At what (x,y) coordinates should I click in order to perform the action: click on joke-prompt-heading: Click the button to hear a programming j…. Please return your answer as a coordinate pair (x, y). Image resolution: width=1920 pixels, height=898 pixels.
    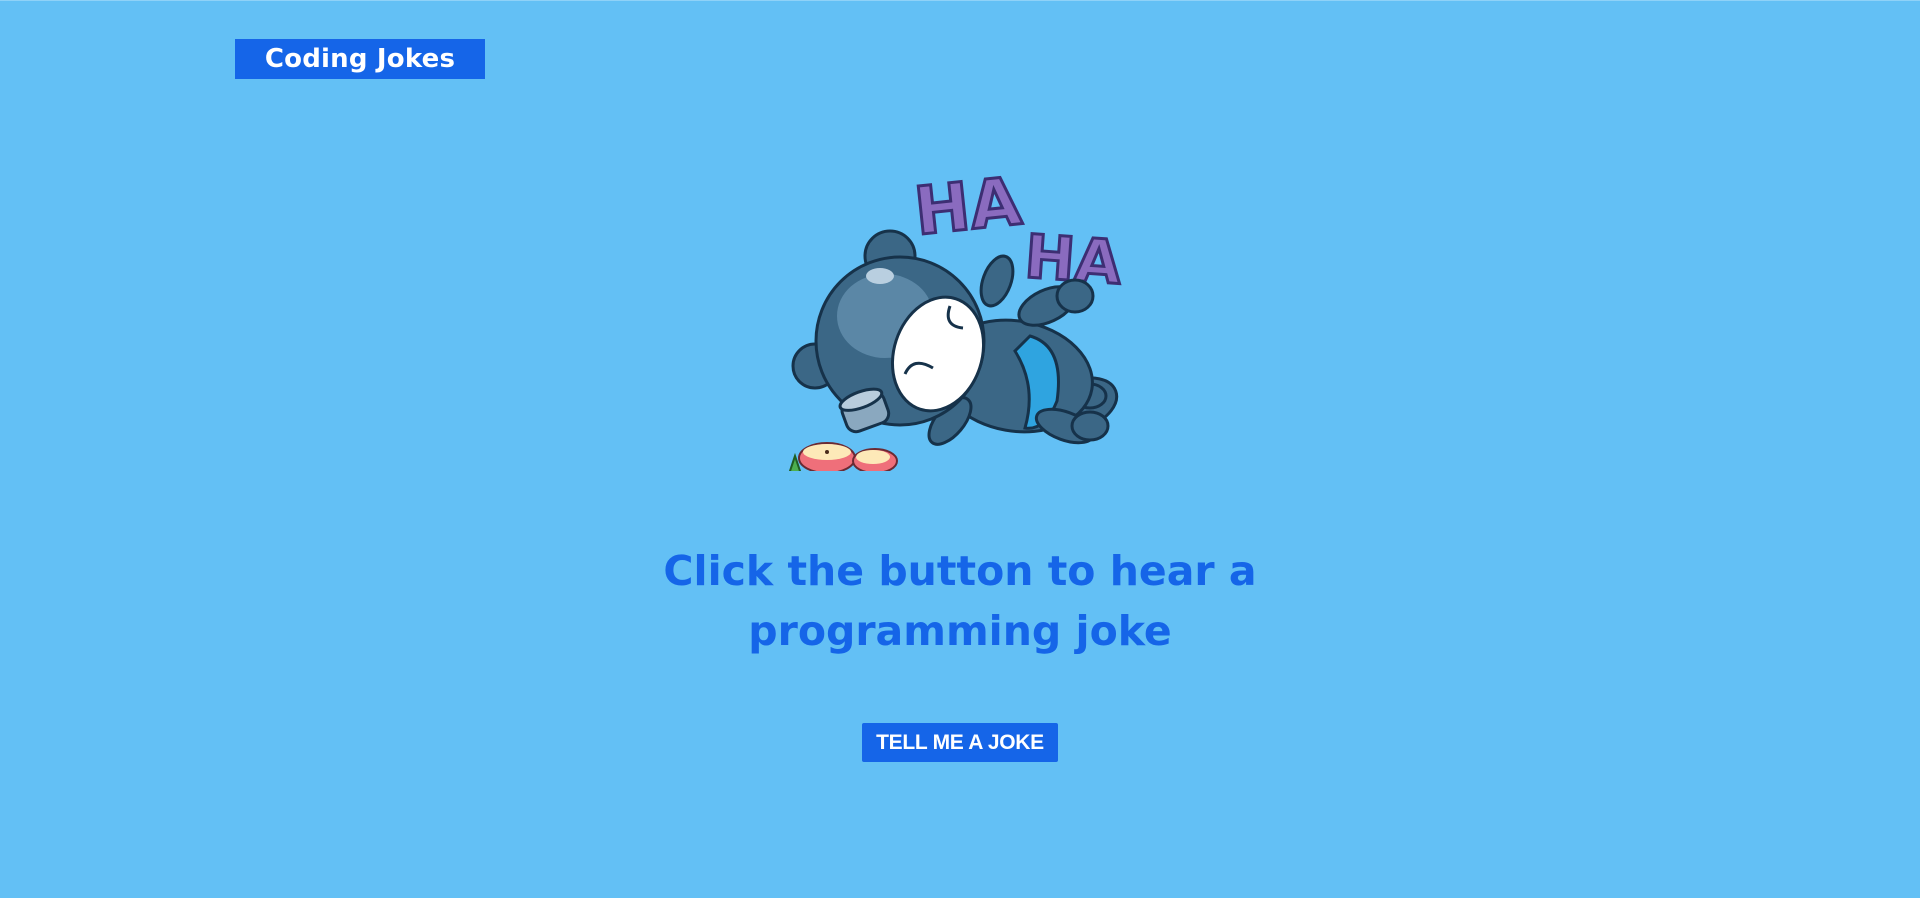
    Looking at the image, I should click on (960, 601).